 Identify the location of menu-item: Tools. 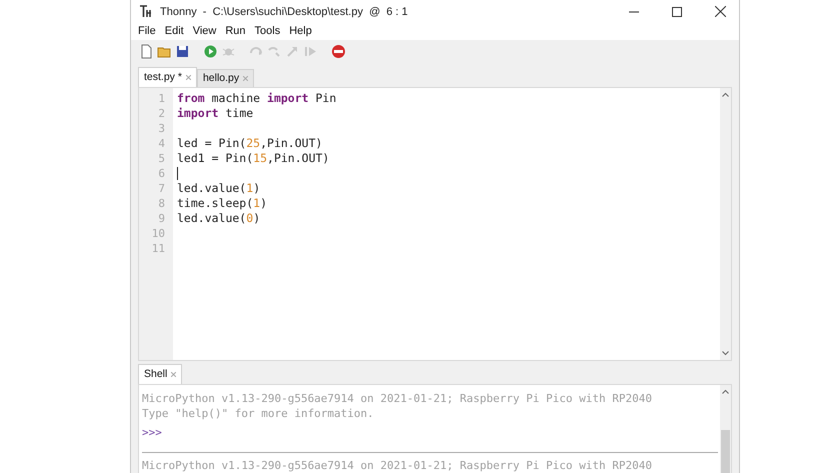
(268, 31).